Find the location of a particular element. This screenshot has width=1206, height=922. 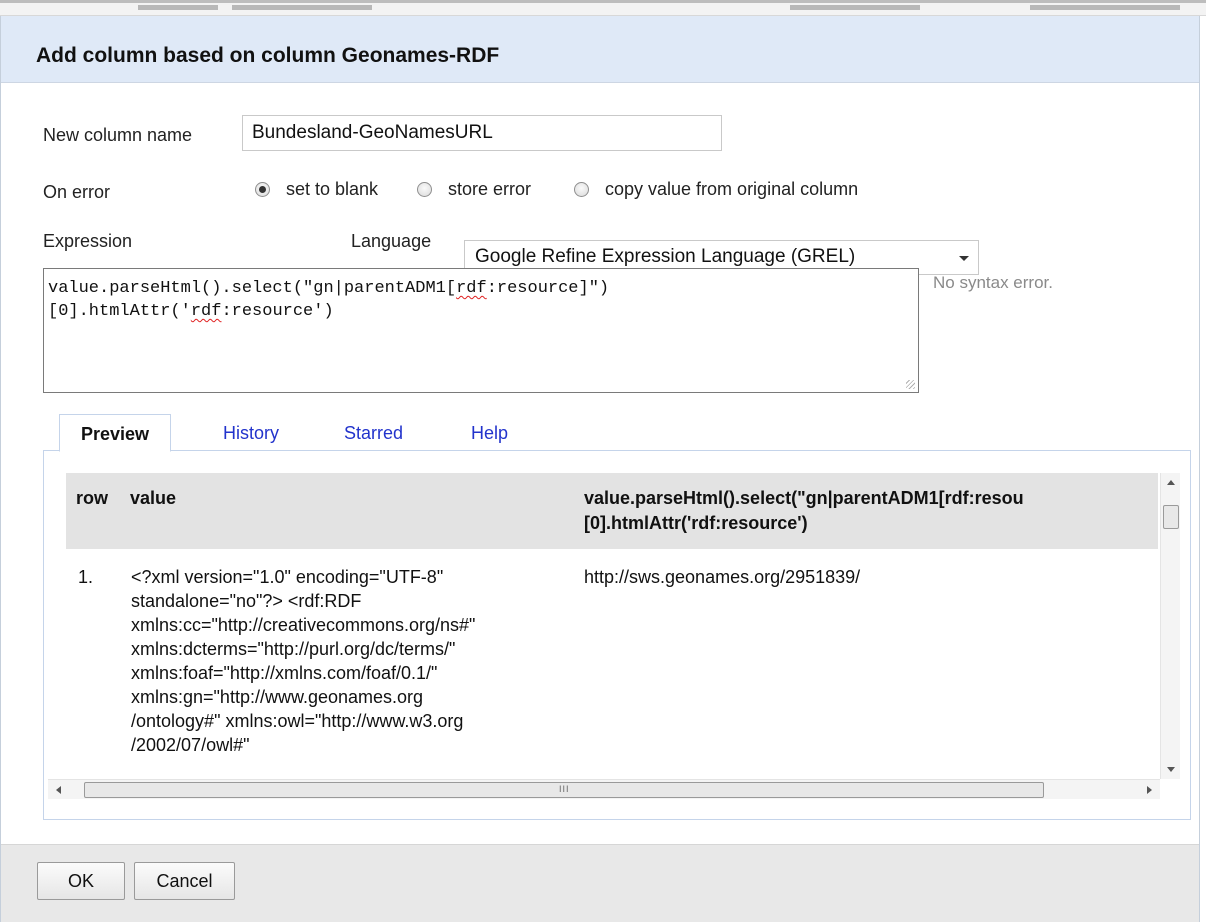

value-line: xmlns:gn="http://www.geonames.org is located at coordinates (277, 697).